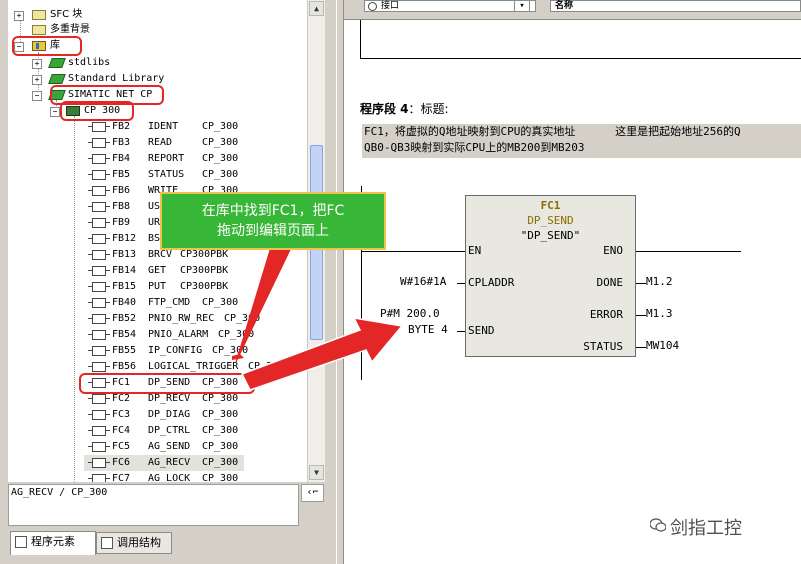  Describe the element at coordinates (580, 58) in the screenshot. I see `network-separator` at that location.